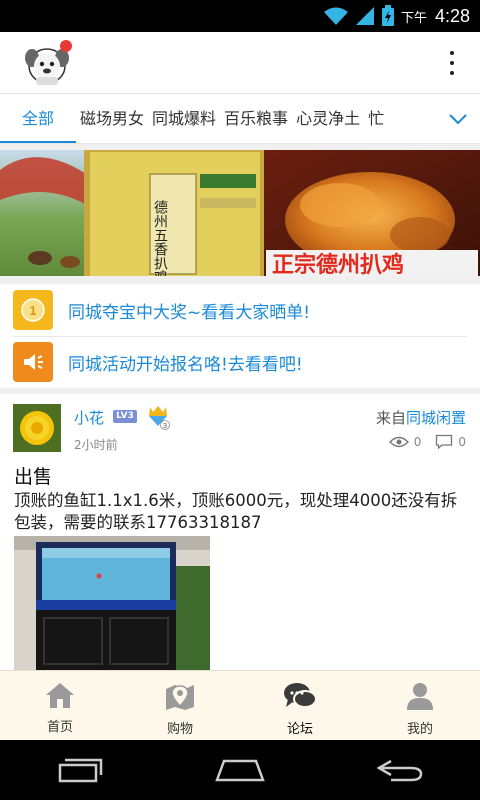 This screenshot has width=480, height=800. What do you see at coordinates (423, 441) in the screenshot?
I see `post-stats: 0 0` at bounding box center [423, 441].